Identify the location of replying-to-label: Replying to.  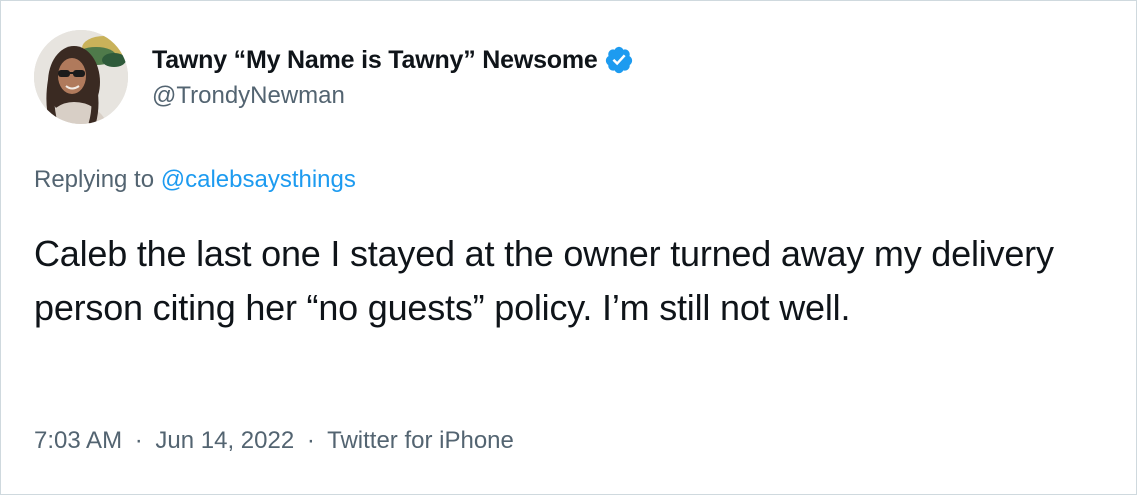
(94, 179).